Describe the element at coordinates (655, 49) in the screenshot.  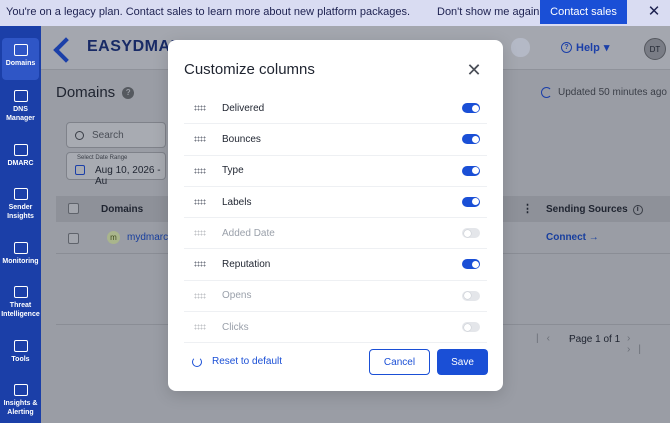
I see `avatar: DT` at that location.